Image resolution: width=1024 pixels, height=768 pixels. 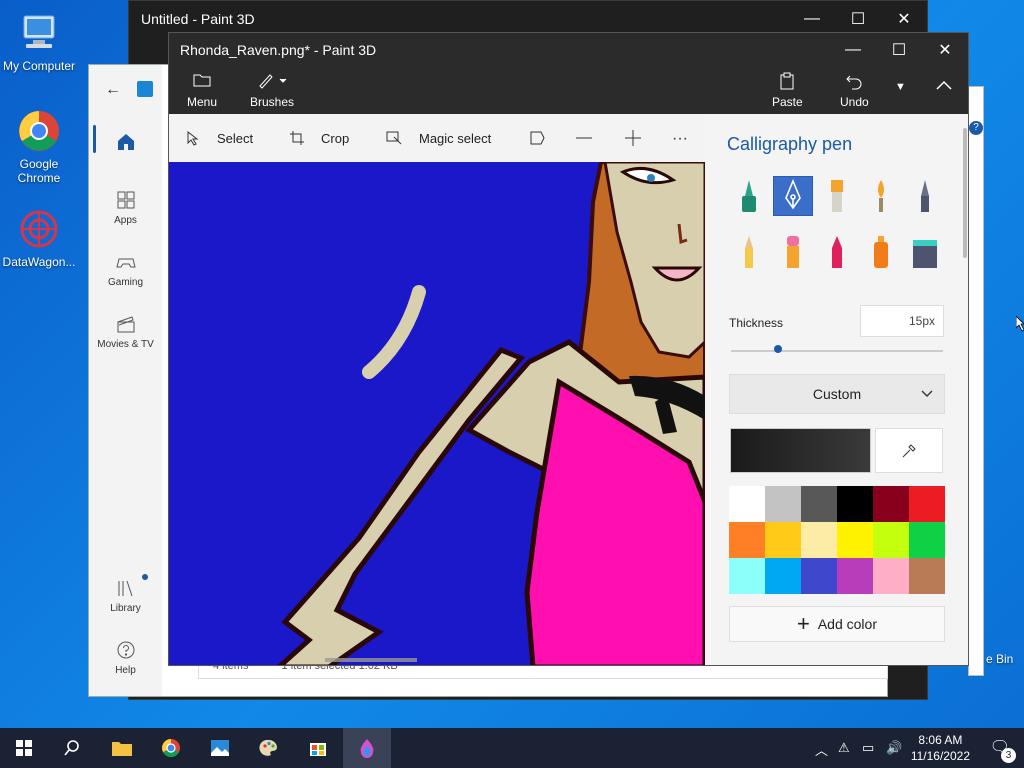 What do you see at coordinates (756, 323) in the screenshot?
I see `thickness-label: Thickness` at bounding box center [756, 323].